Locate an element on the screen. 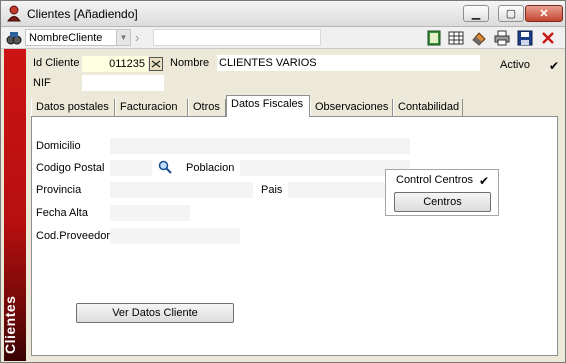 The image size is (566, 363). provincia-field is located at coordinates (181, 190).